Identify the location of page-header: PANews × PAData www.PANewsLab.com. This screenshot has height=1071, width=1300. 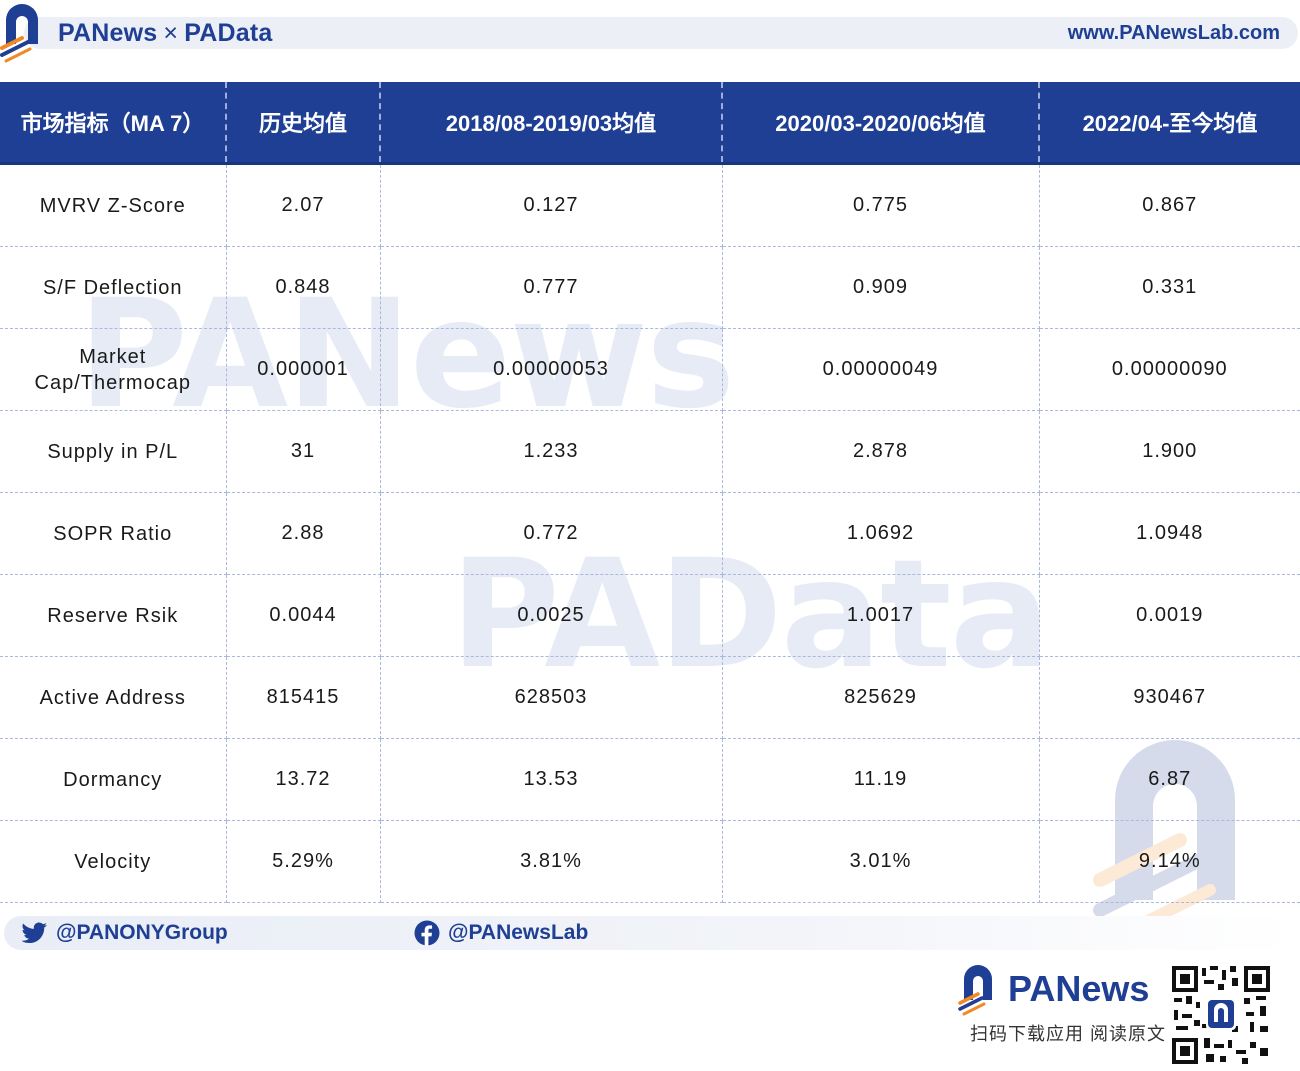
(650, 33).